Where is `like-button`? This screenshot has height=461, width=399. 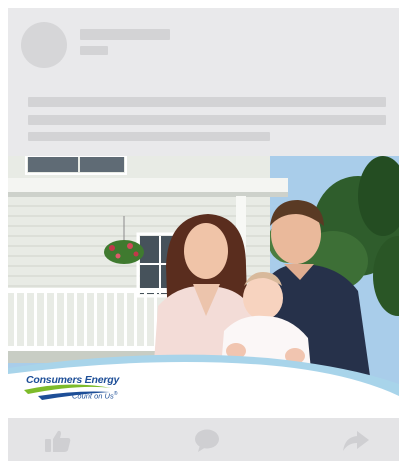
like-button is located at coordinates (58, 441).